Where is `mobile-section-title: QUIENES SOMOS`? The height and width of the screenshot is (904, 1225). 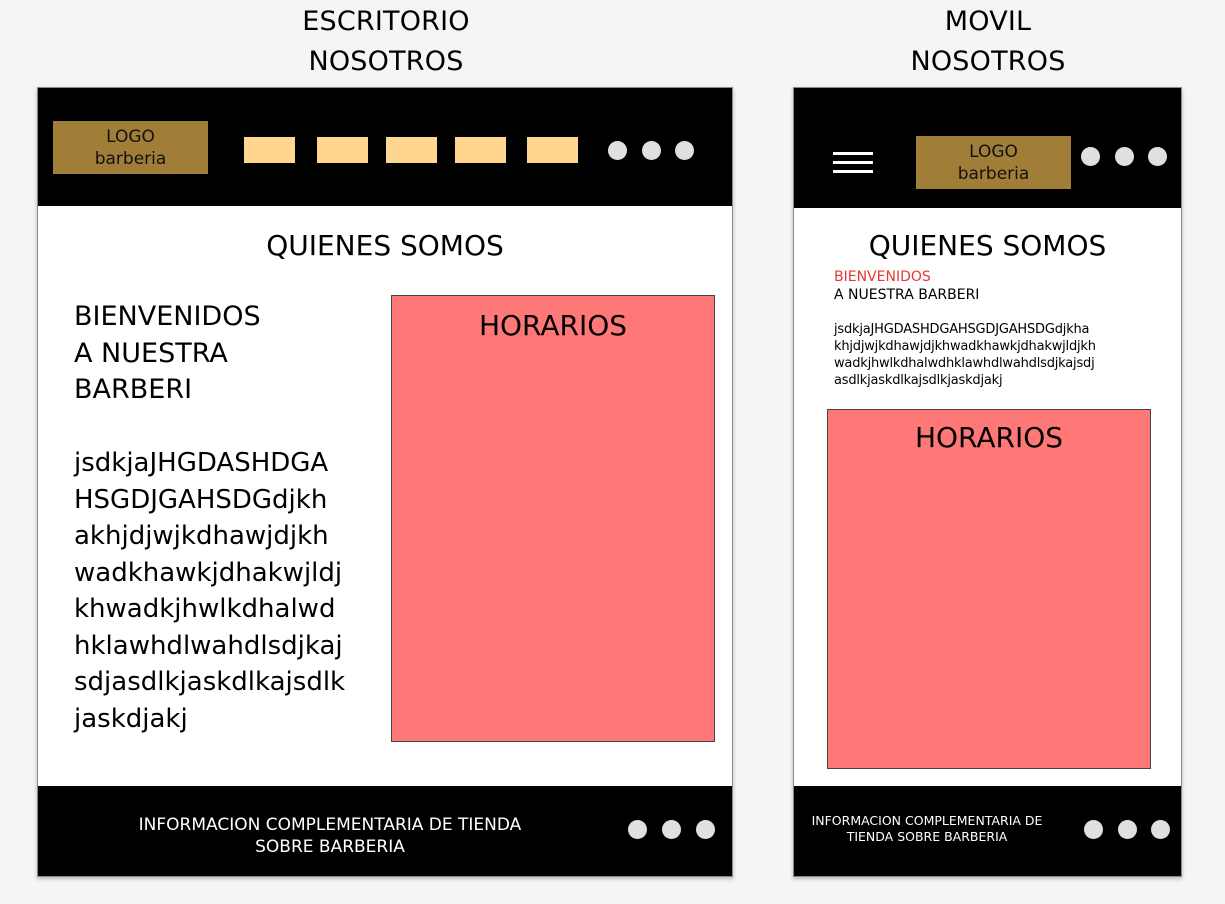
mobile-section-title: QUIENES SOMOS is located at coordinates (987, 245).